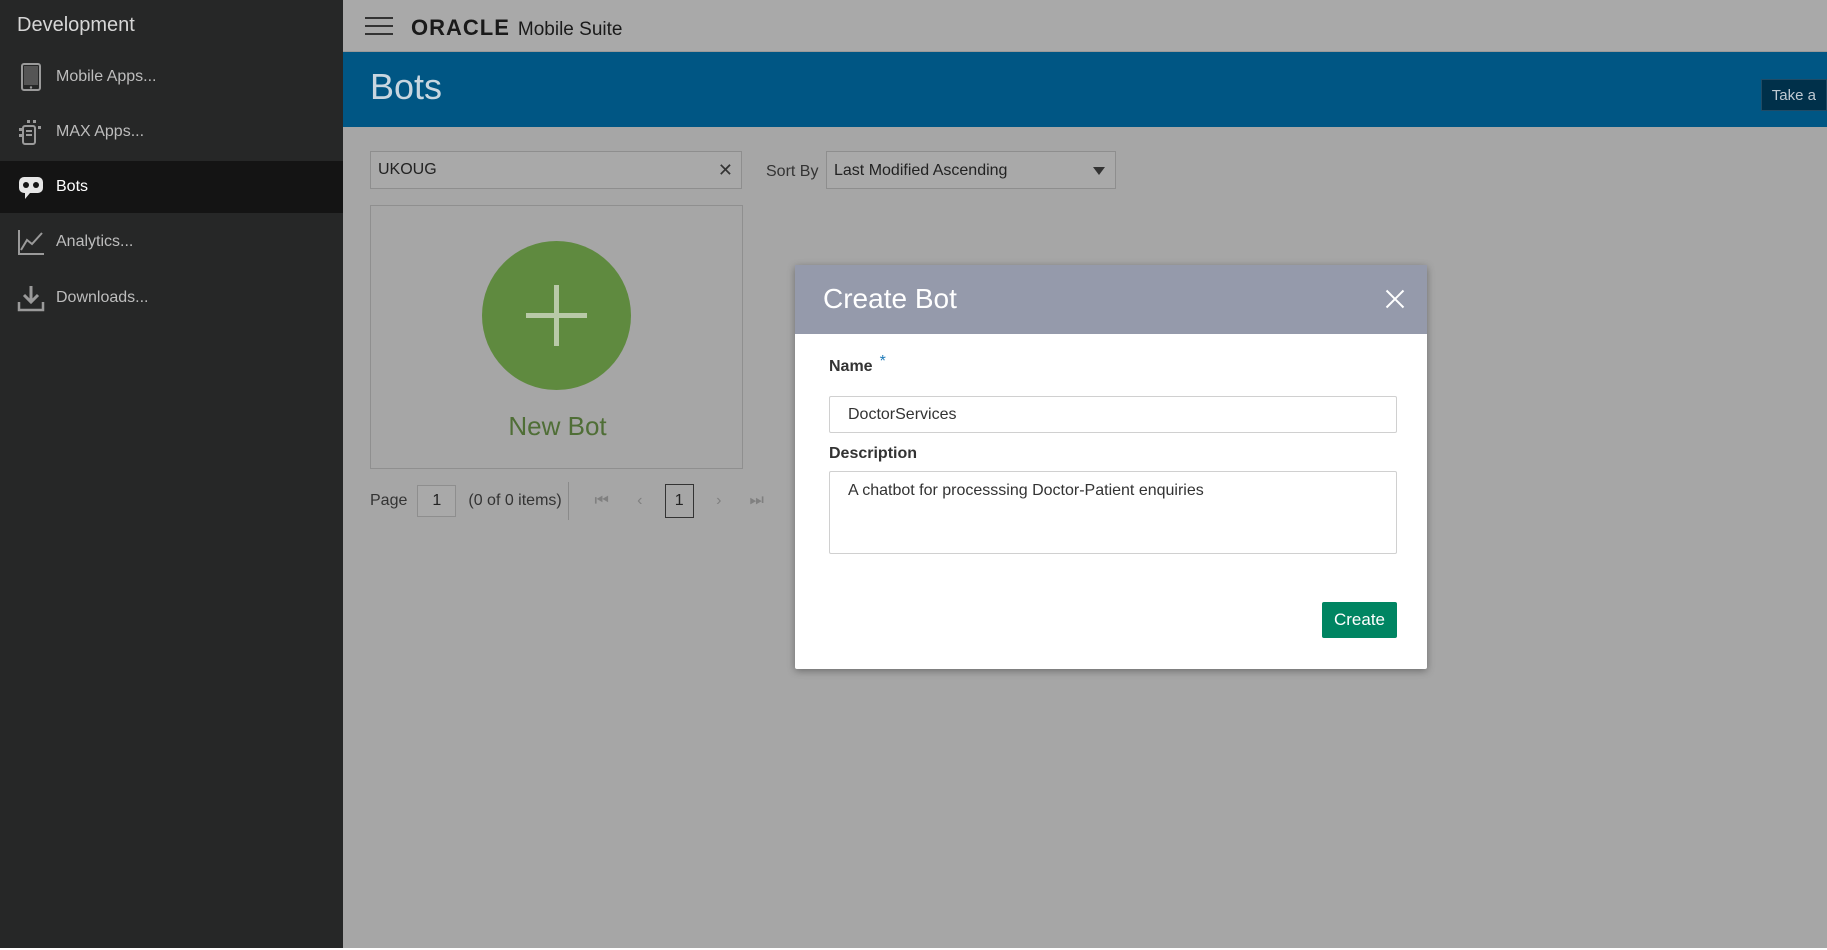 The image size is (1827, 950). Describe the element at coordinates (679, 501) in the screenshot. I see `current-page: 1` at that location.